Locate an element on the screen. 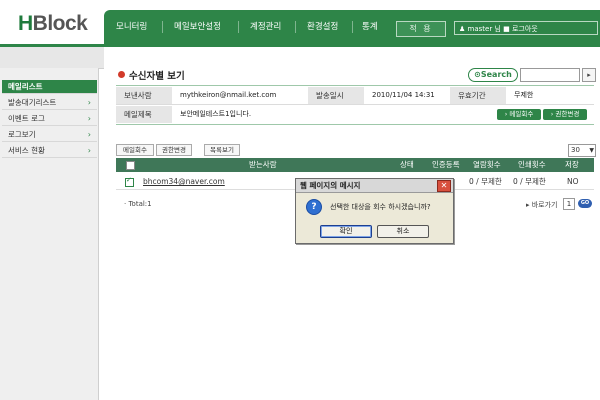 The width and height of the screenshot is (600, 400). sidebar-item-service-status: 서비스 현황 › is located at coordinates (49, 151).